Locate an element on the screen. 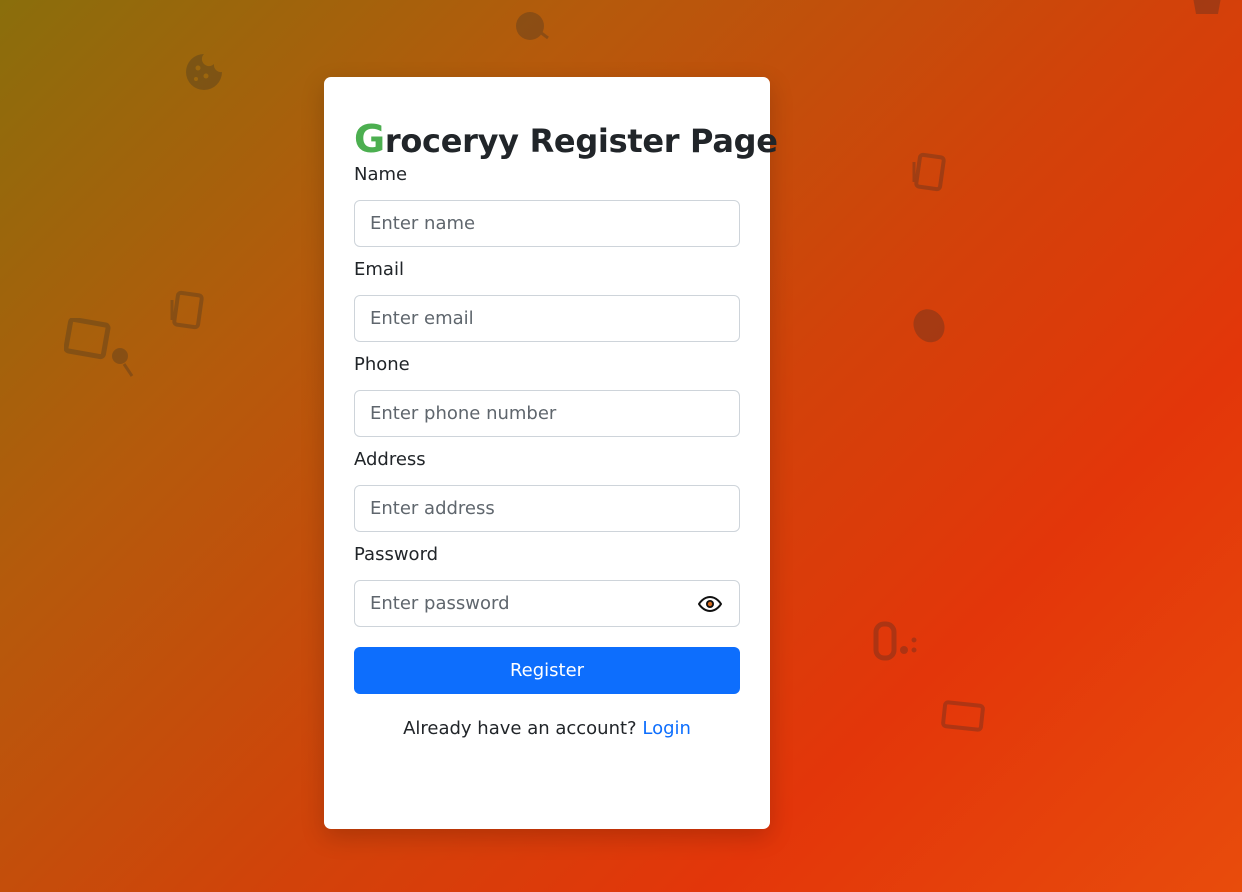 The width and height of the screenshot is (1242, 892). login-link: Login is located at coordinates (666, 728).